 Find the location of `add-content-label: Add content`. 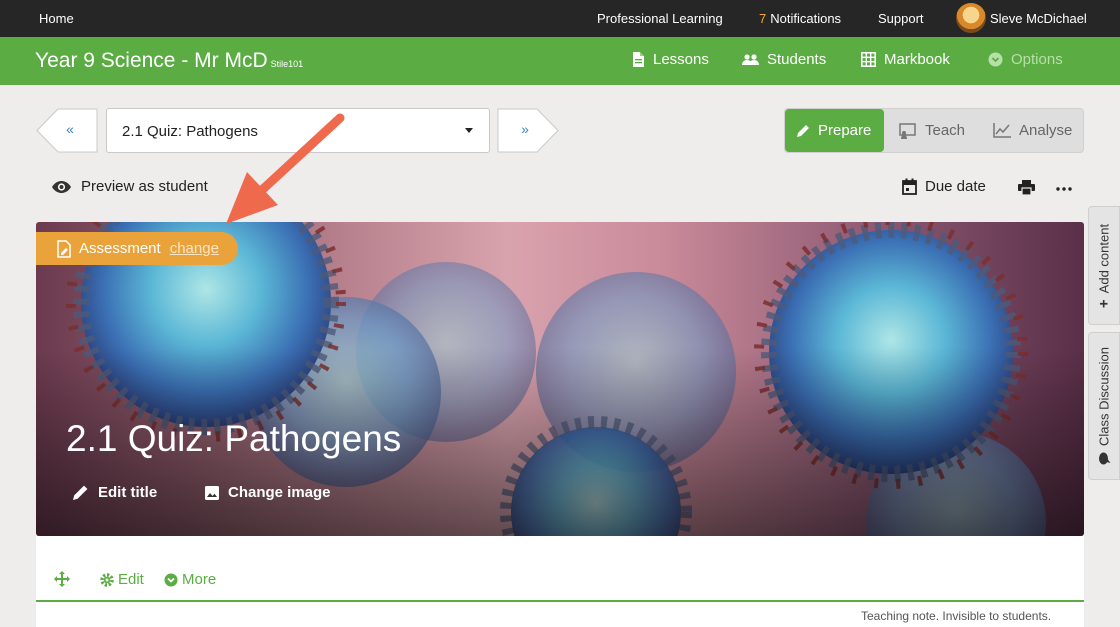

add-content-label: Add content is located at coordinates (1104, 258).